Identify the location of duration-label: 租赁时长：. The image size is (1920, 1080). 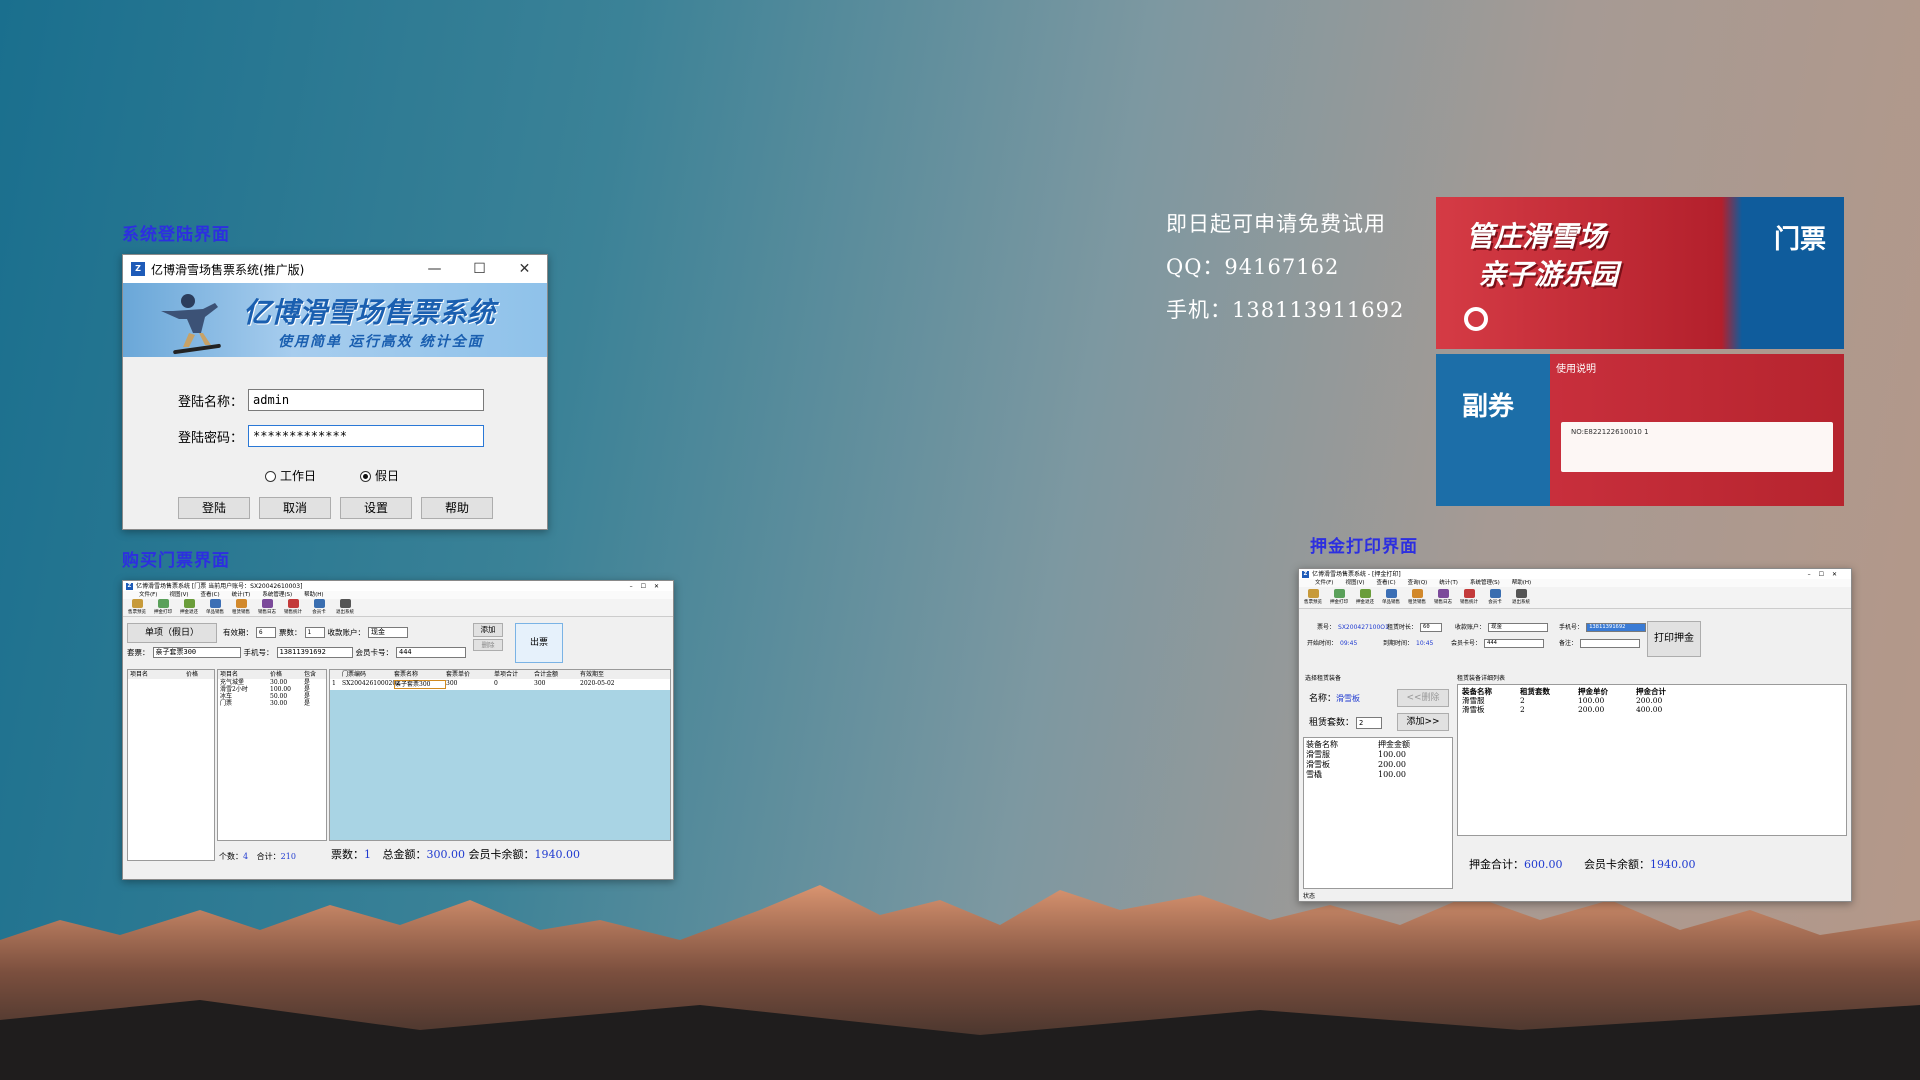
(1402, 627).